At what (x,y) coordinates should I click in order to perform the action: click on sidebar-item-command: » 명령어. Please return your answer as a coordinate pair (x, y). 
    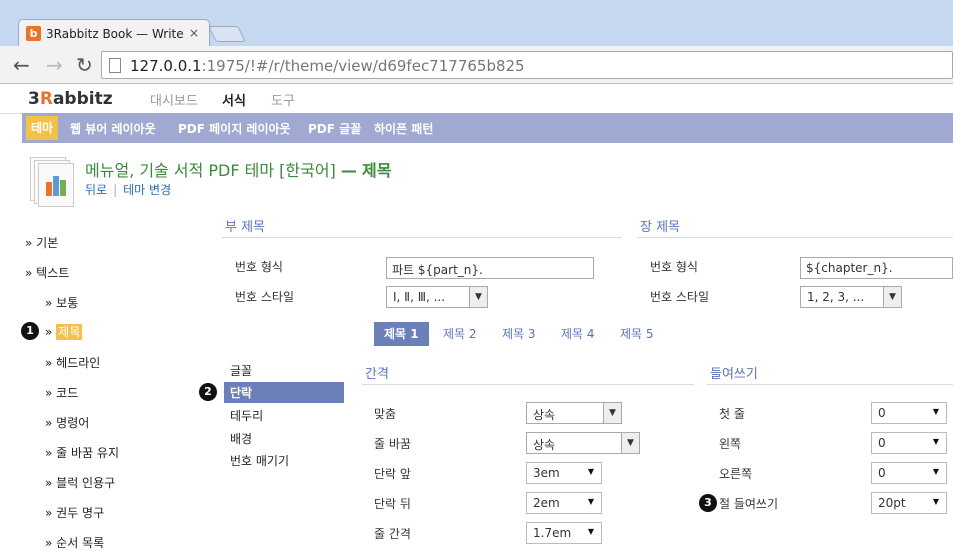
    Looking at the image, I should click on (67, 422).